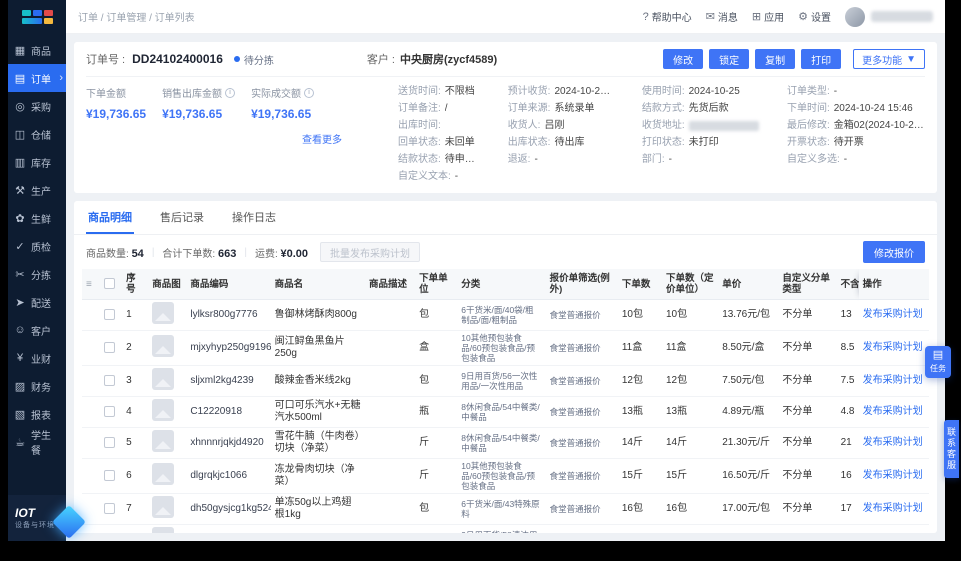  I want to click on select-all-checkbox, so click(110, 284).